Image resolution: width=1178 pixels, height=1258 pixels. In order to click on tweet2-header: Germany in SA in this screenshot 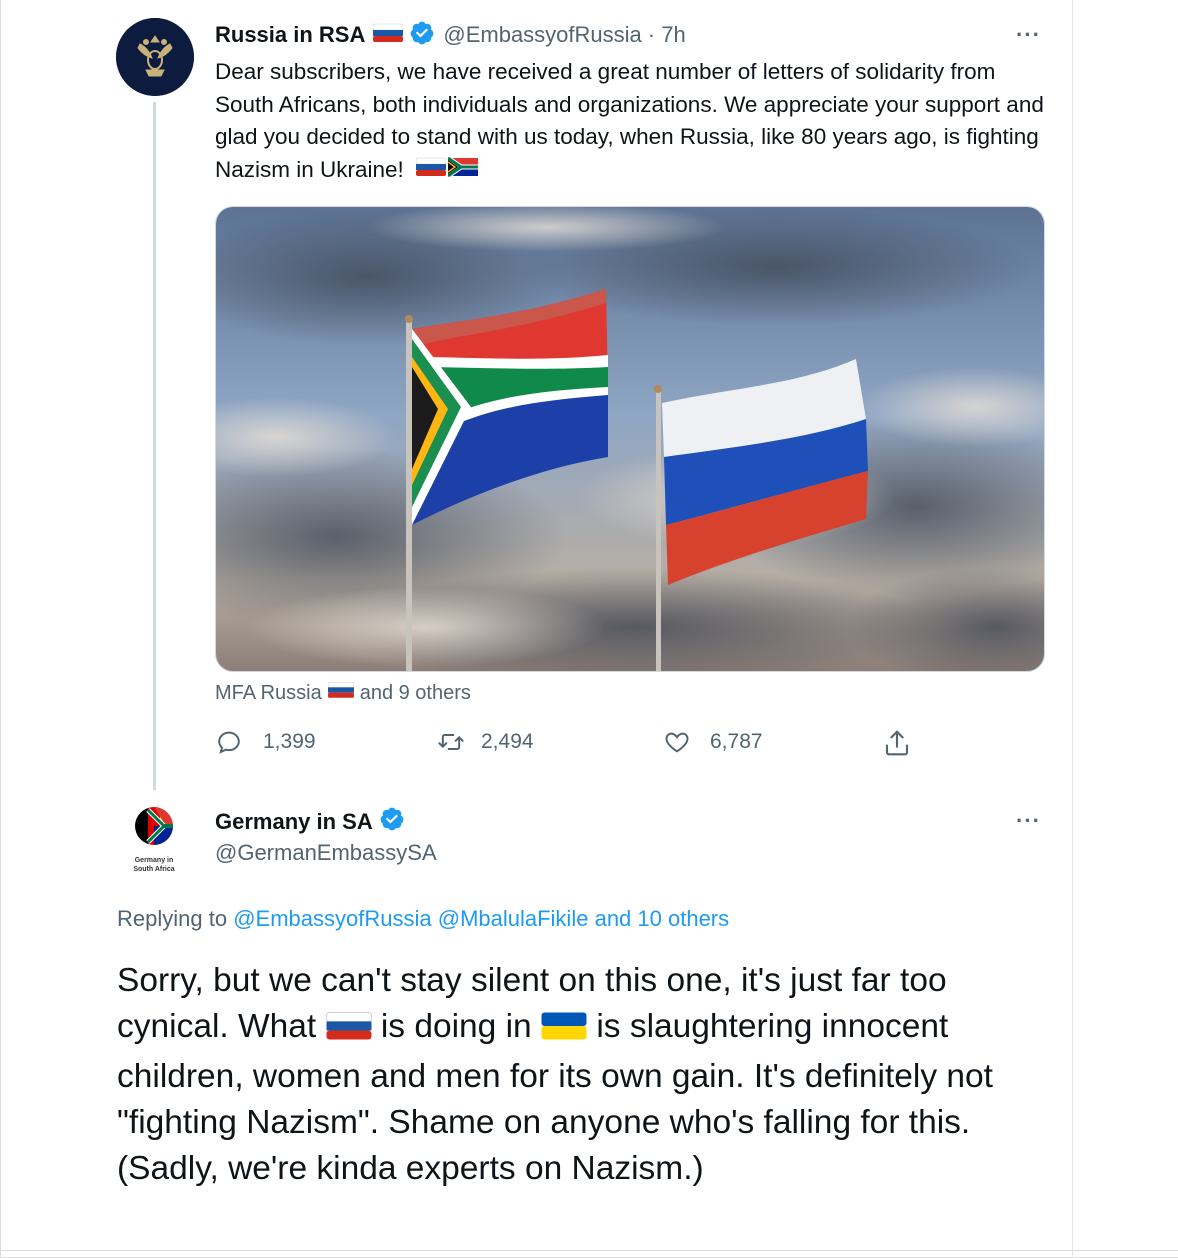, I will do `click(310, 821)`.